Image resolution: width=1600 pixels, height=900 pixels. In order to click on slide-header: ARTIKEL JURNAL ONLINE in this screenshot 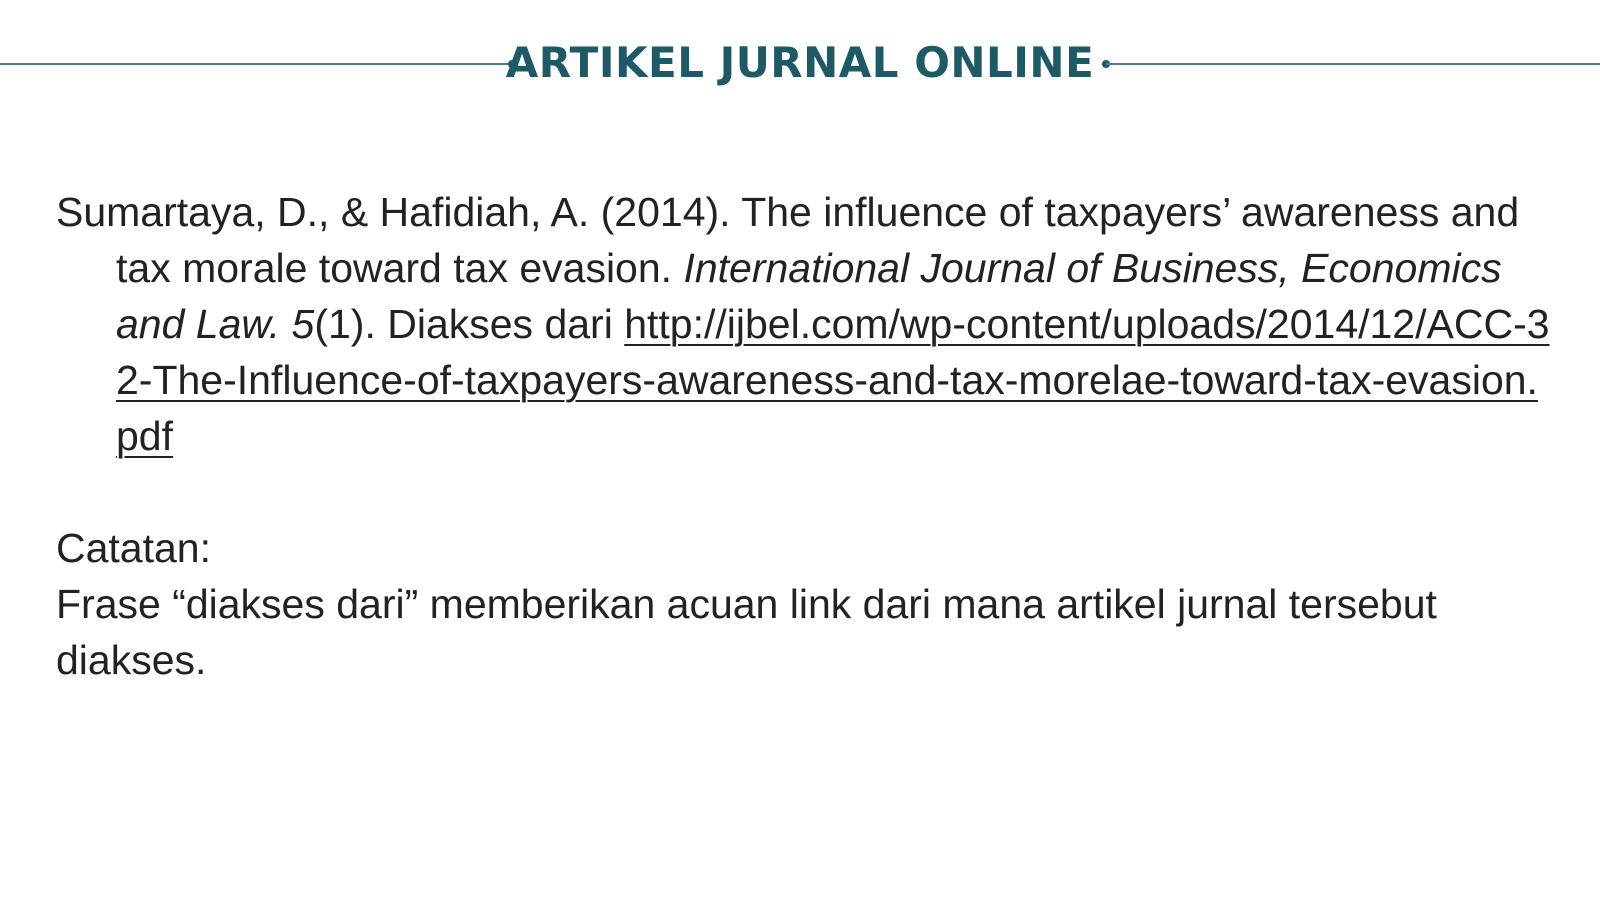, I will do `click(800, 62)`.